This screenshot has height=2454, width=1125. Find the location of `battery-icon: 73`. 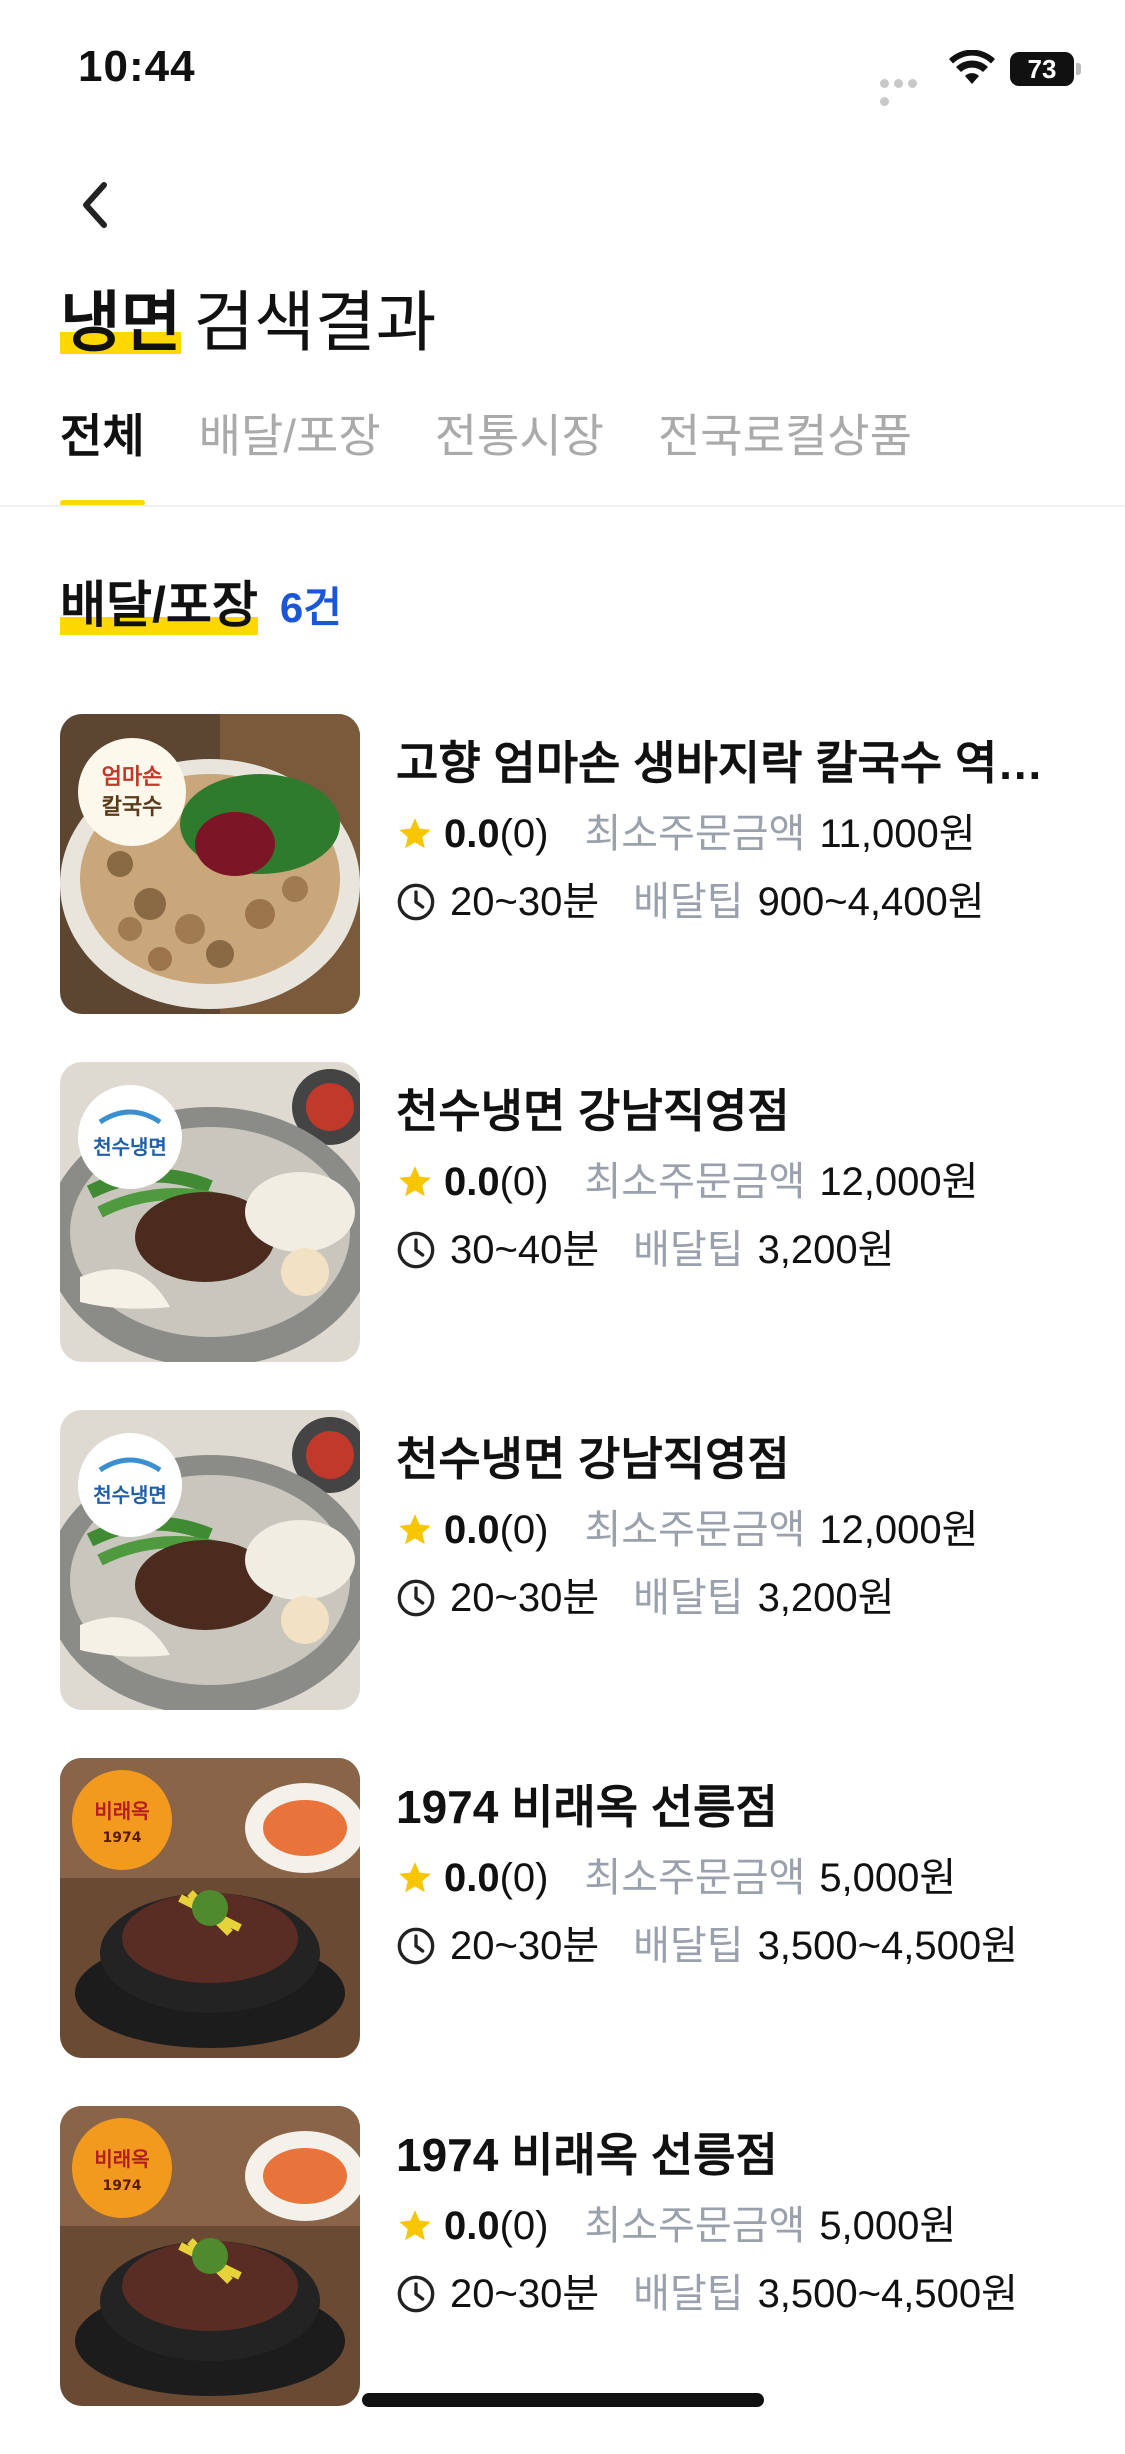

battery-icon: 73 is located at coordinates (1046, 69).